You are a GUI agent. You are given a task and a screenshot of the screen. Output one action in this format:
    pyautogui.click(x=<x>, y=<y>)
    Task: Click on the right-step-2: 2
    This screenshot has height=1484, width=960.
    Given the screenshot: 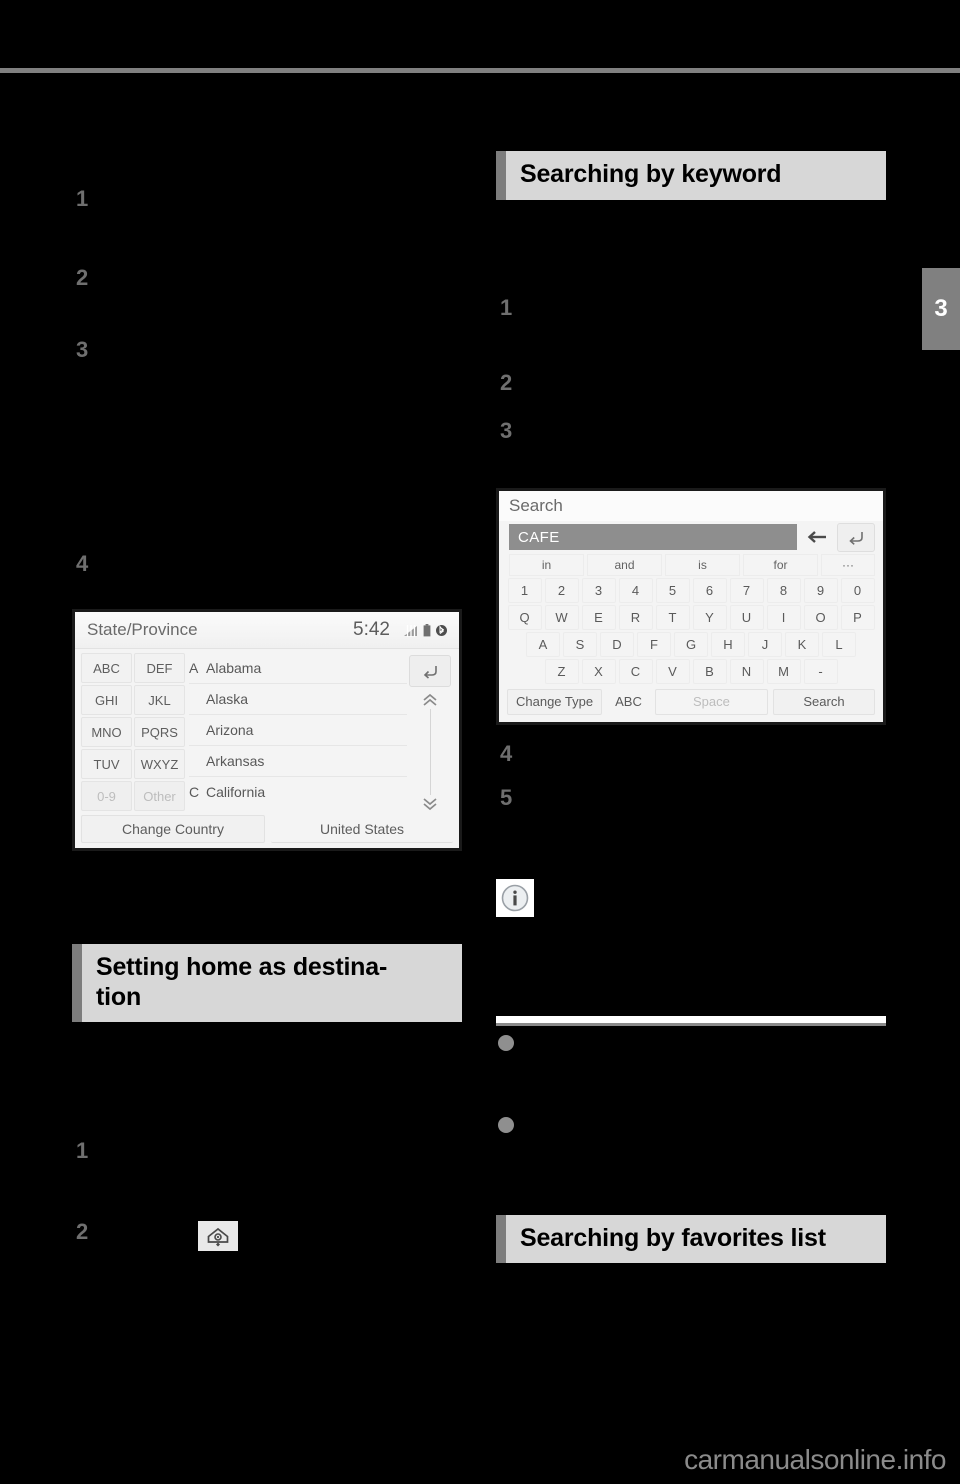 What is the action you would take?
    pyautogui.click(x=693, y=382)
    